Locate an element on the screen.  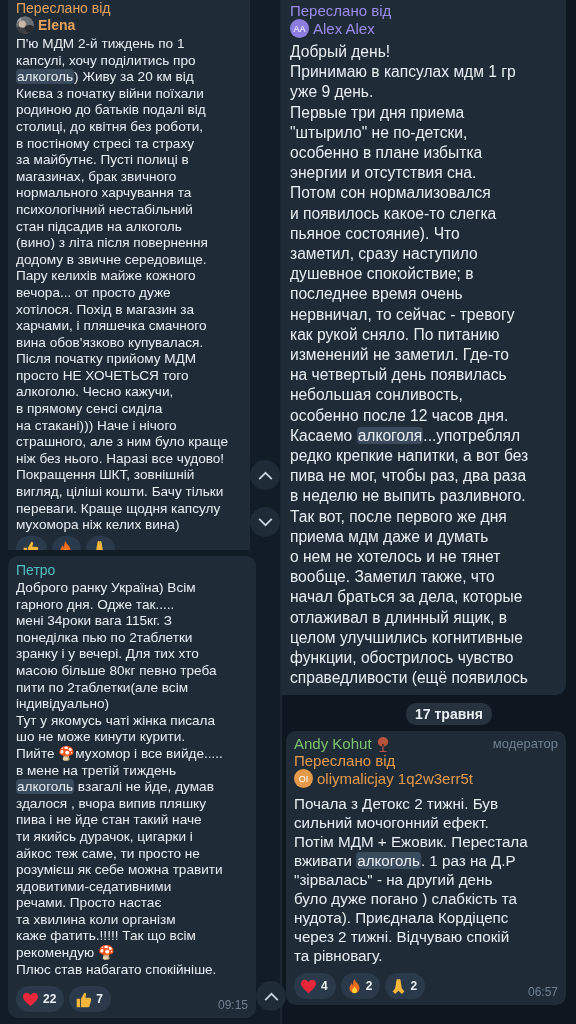
reaction-button: 4 is located at coordinates (315, 986).